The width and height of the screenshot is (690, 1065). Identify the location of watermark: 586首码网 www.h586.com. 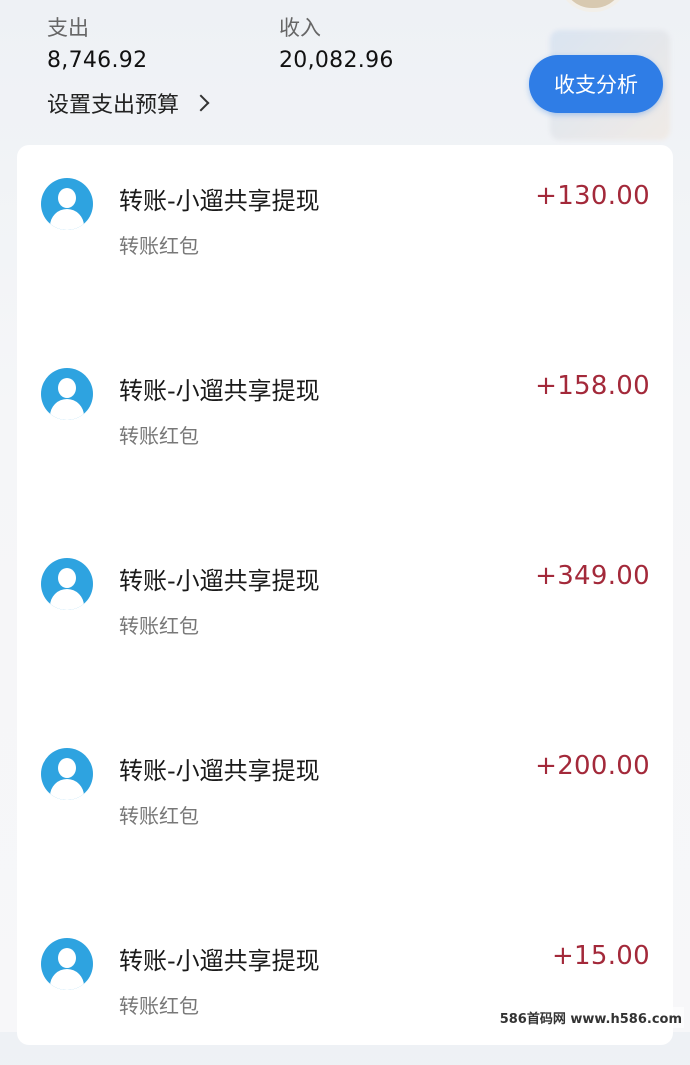
(590, 1017).